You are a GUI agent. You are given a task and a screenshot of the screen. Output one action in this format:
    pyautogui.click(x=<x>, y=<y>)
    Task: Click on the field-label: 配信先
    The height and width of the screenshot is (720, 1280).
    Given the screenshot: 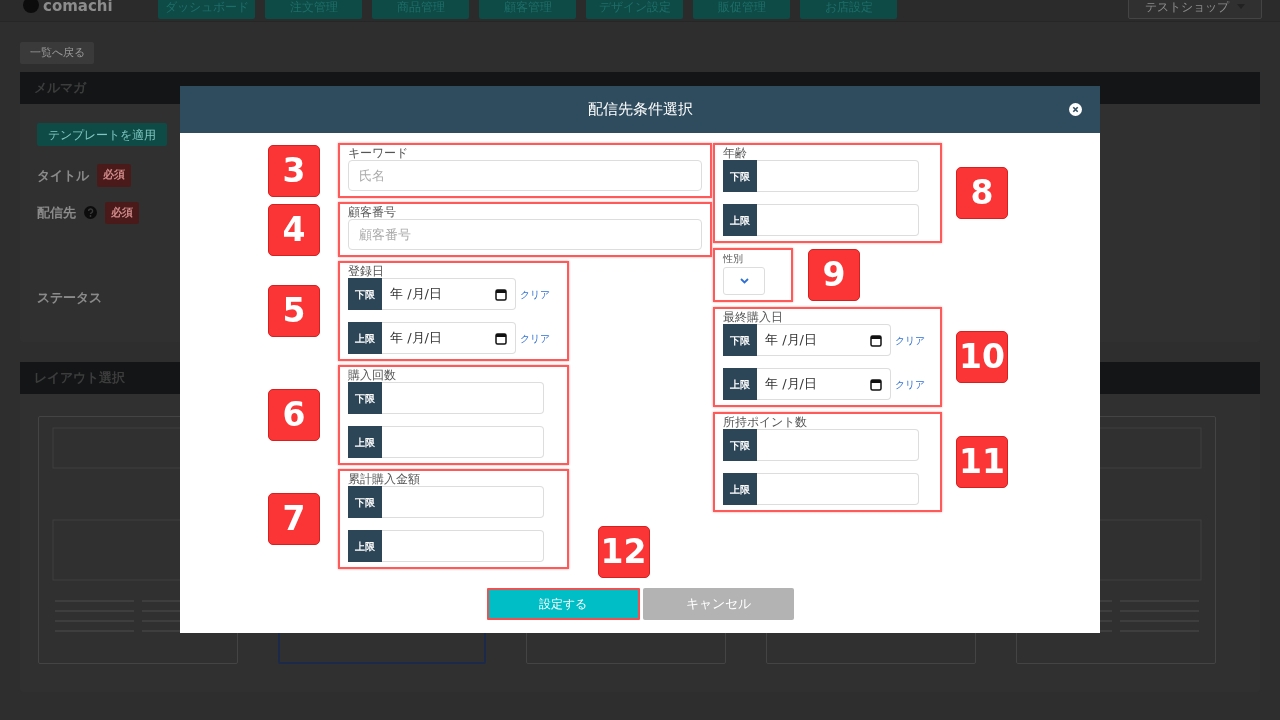 What is the action you would take?
    pyautogui.click(x=56, y=213)
    